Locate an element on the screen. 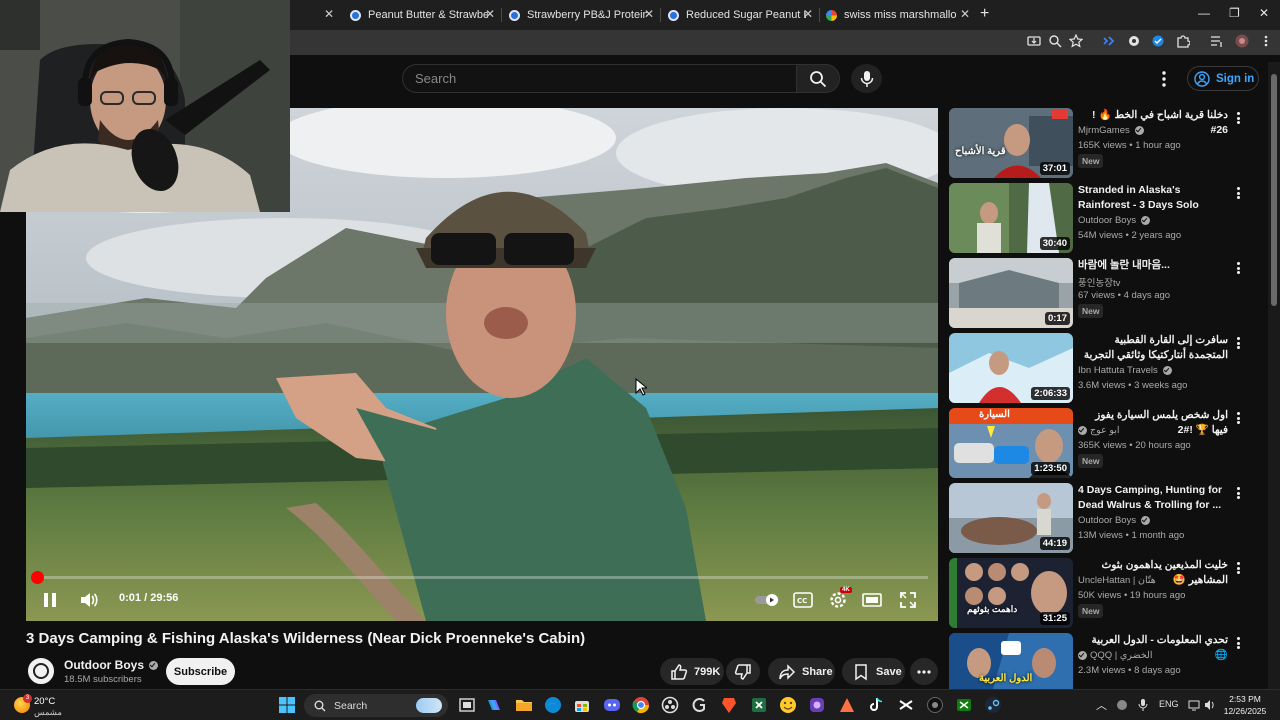 This screenshot has width=1280, height=720. app-icon is located at coordinates (817, 705).